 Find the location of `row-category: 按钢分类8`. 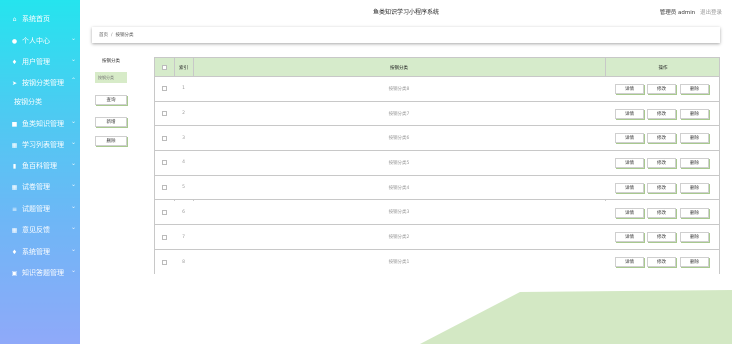

row-category: 按钢分类8 is located at coordinates (399, 89).